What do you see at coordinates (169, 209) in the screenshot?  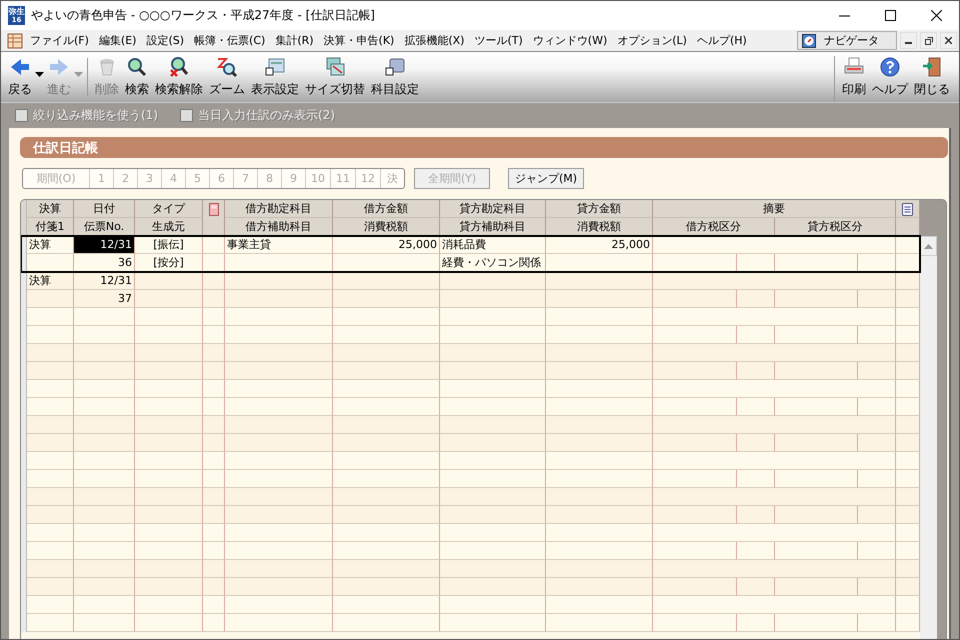 I see `column-header: タイプ` at bounding box center [169, 209].